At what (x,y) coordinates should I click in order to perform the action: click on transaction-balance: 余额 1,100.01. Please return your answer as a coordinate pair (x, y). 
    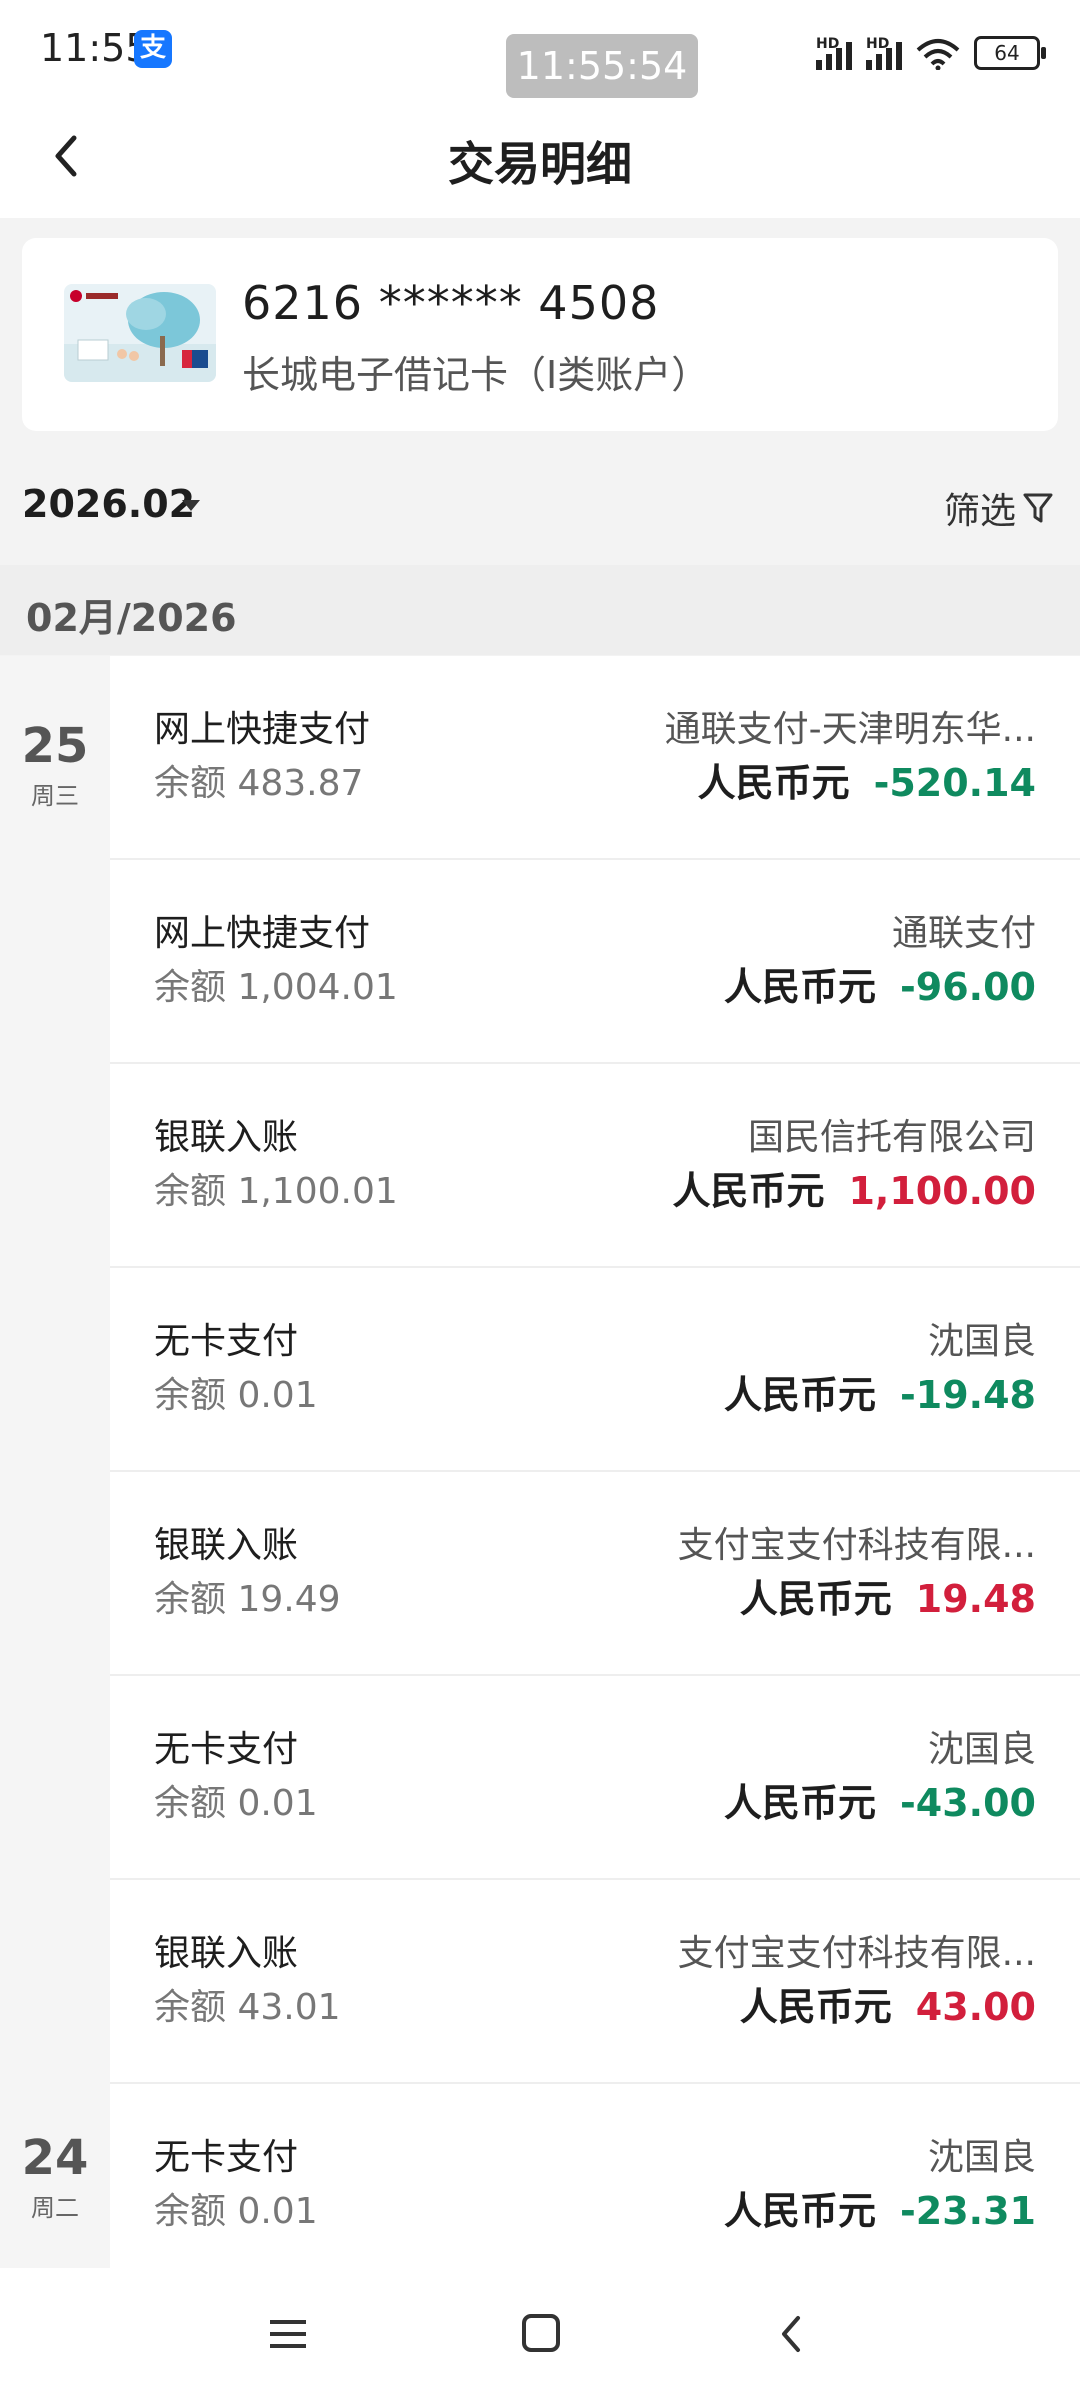
    Looking at the image, I should click on (276, 1191).